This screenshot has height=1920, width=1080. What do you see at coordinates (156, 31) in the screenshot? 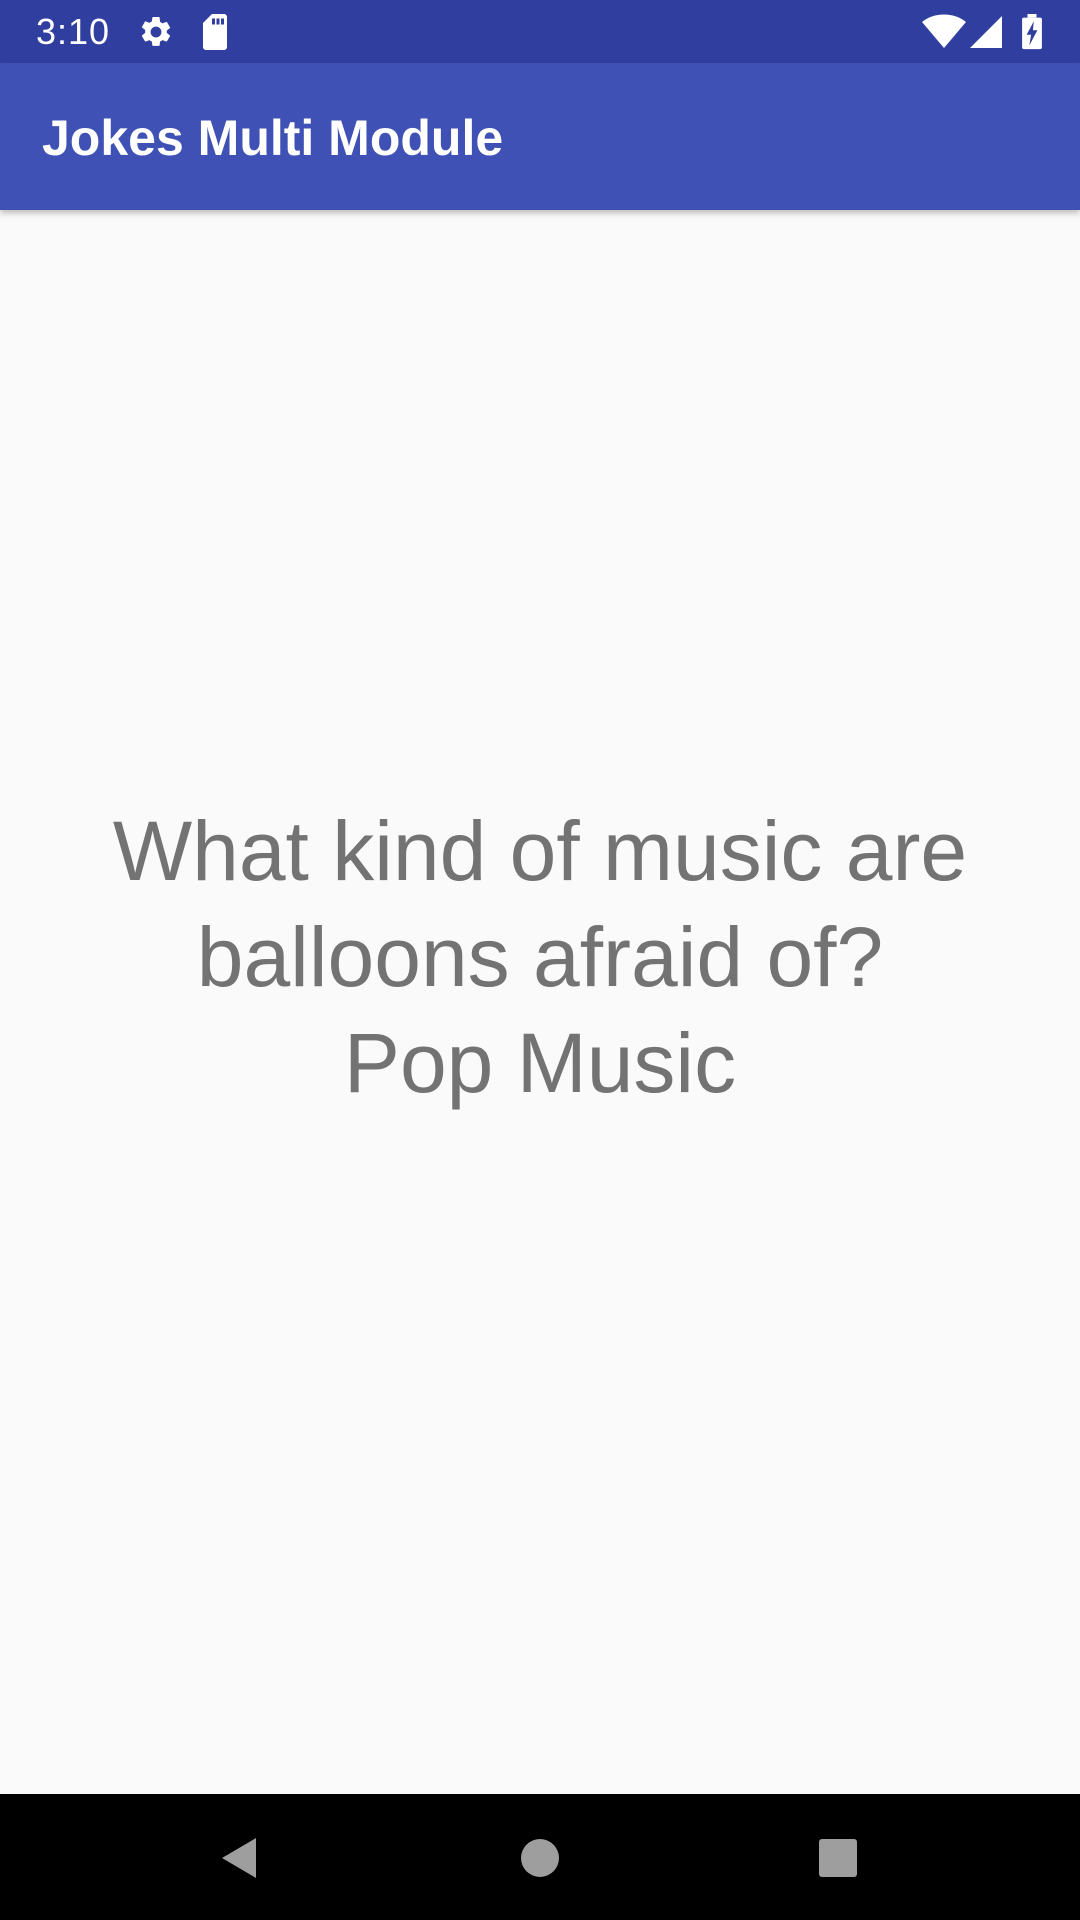
I see `gear-icon` at bounding box center [156, 31].